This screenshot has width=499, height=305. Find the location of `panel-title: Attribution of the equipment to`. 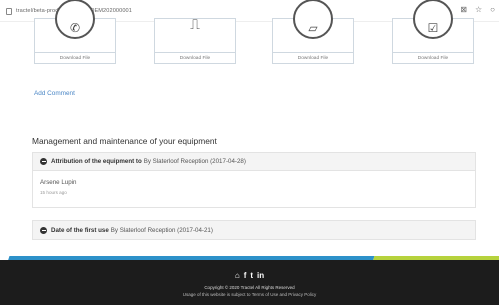

panel-title: Attribution of the equipment to is located at coordinates (96, 161).